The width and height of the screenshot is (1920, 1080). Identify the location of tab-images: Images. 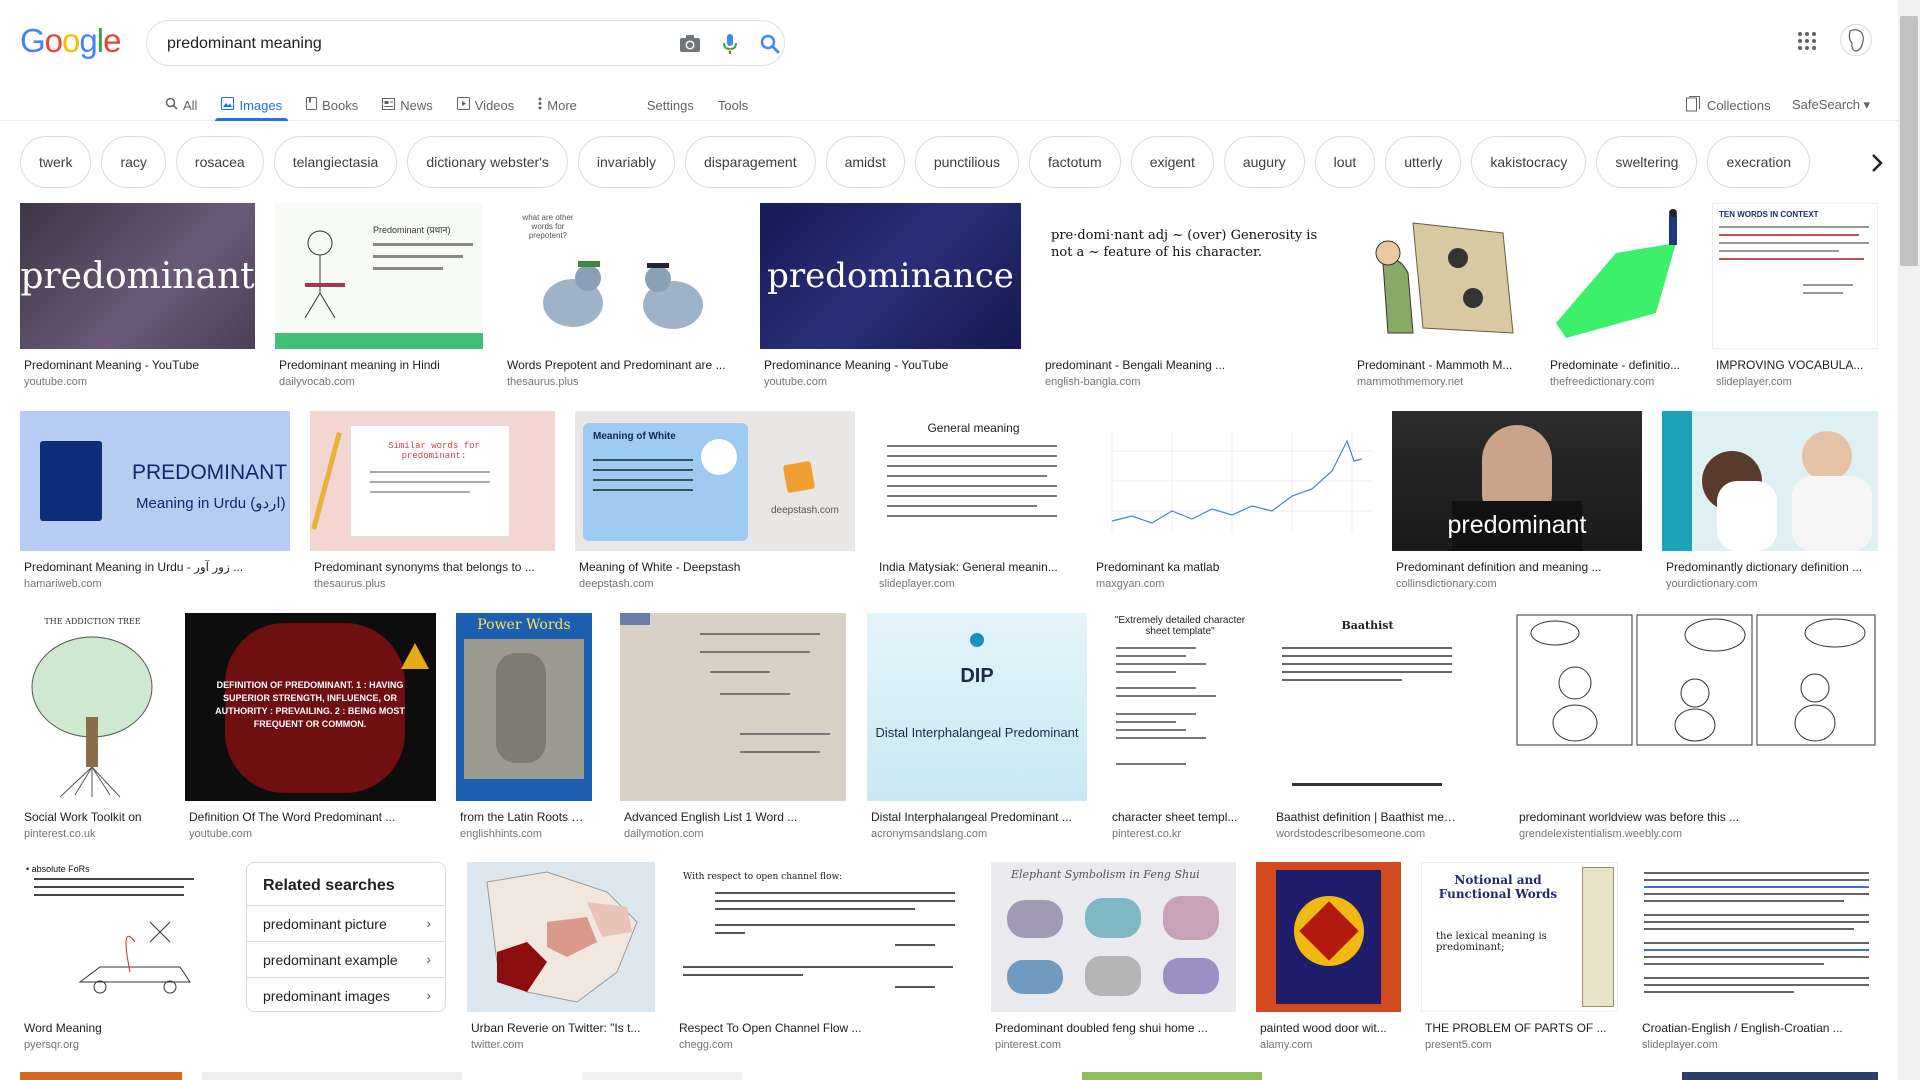
(251, 105).